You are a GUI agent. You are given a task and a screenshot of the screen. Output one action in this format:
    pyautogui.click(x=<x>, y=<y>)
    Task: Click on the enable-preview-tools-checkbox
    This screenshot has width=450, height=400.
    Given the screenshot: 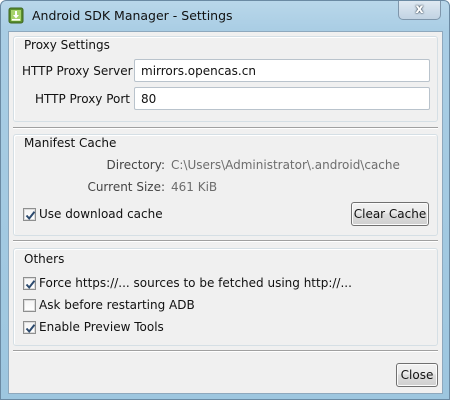 What is the action you would take?
    pyautogui.click(x=29, y=327)
    